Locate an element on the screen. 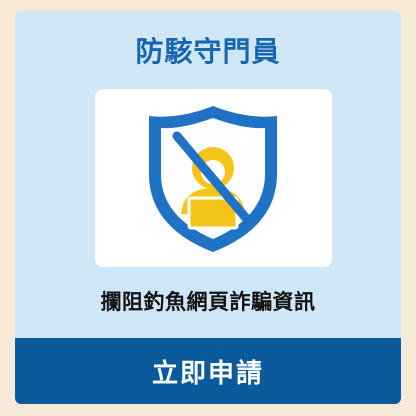 Image resolution: width=416 pixels, height=416 pixels. card-description: 攔阻釣魚網頁詐騙資訊 is located at coordinates (208, 302).